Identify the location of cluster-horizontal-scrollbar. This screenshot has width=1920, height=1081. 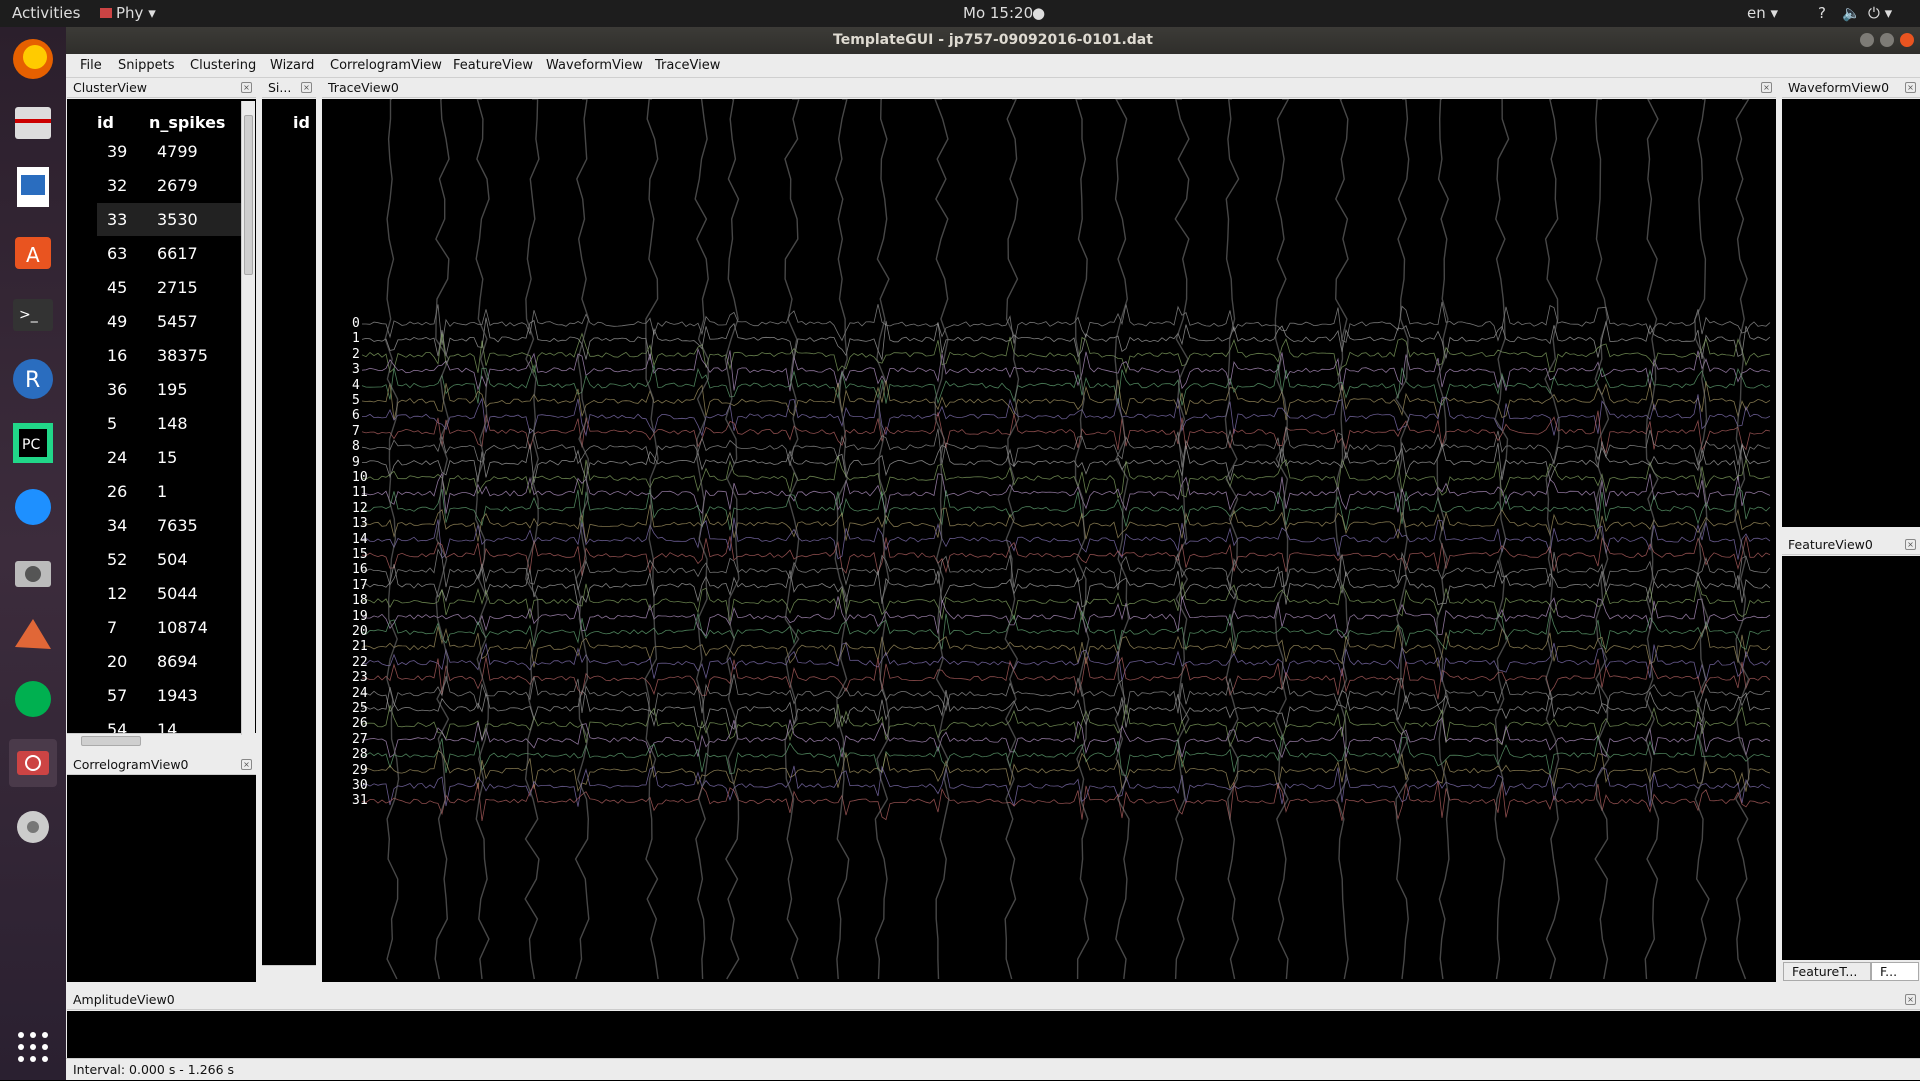
(154, 740).